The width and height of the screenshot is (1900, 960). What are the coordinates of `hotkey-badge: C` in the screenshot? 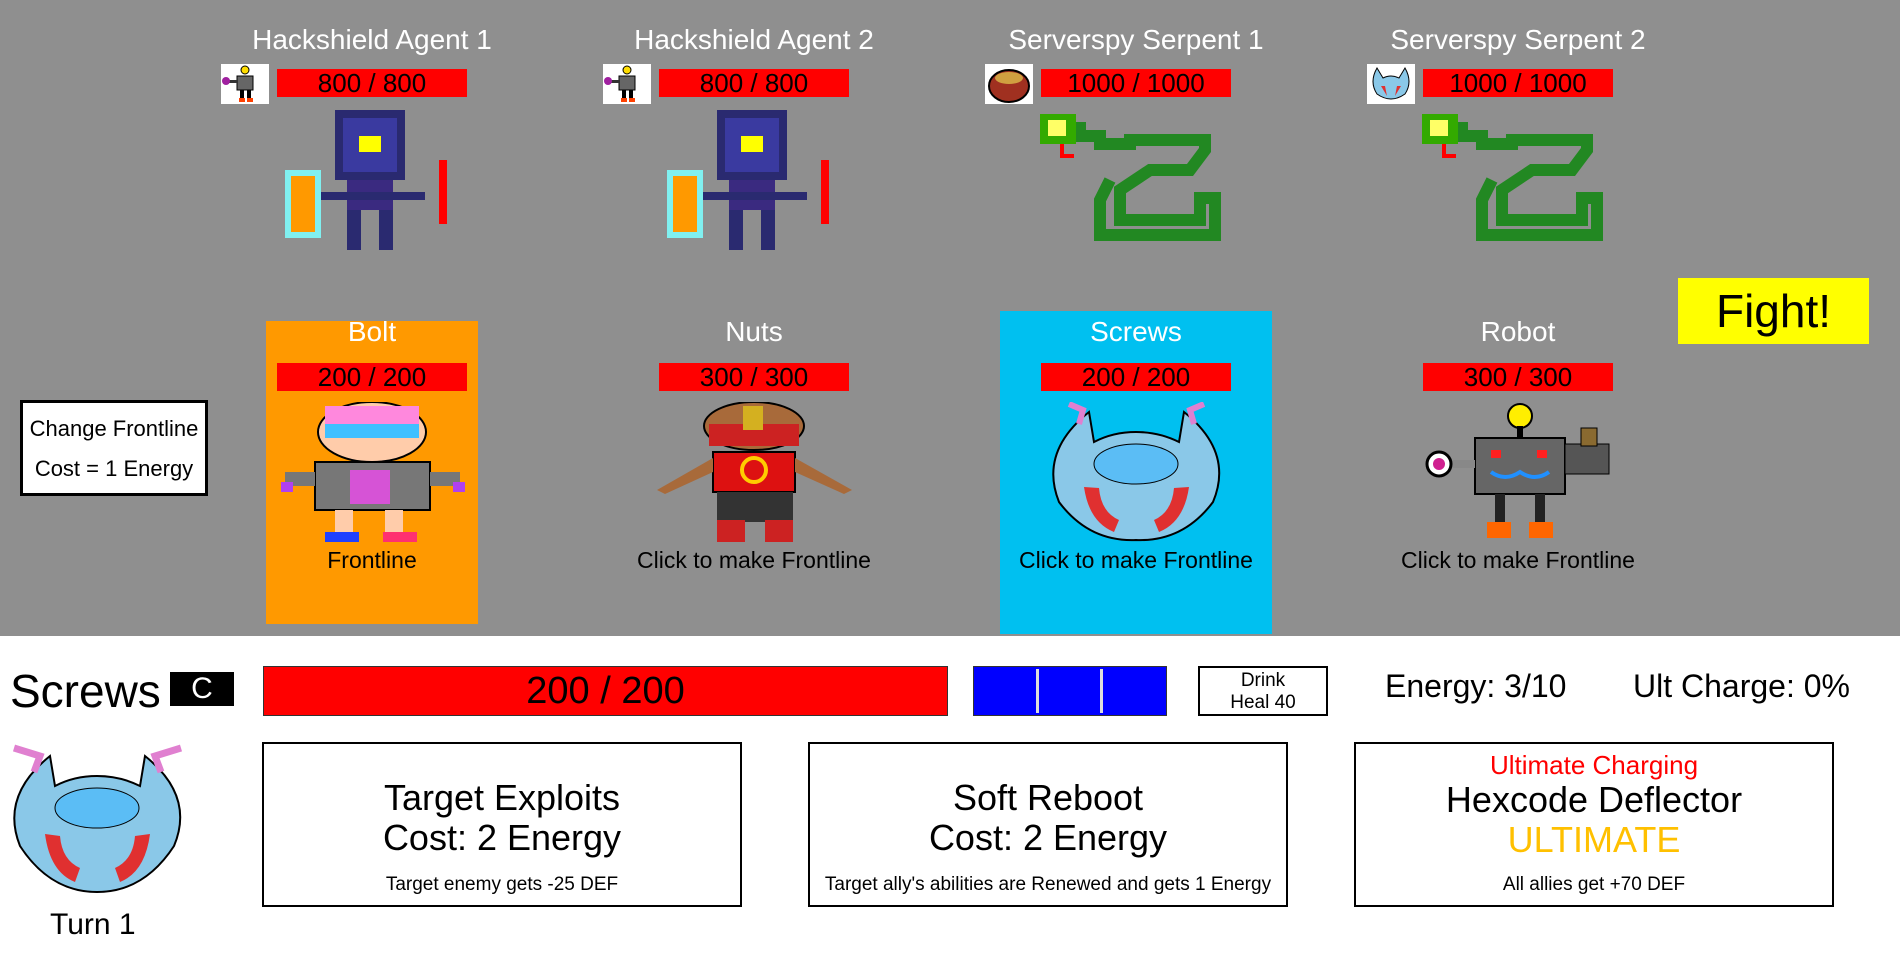 It's located at (202, 689).